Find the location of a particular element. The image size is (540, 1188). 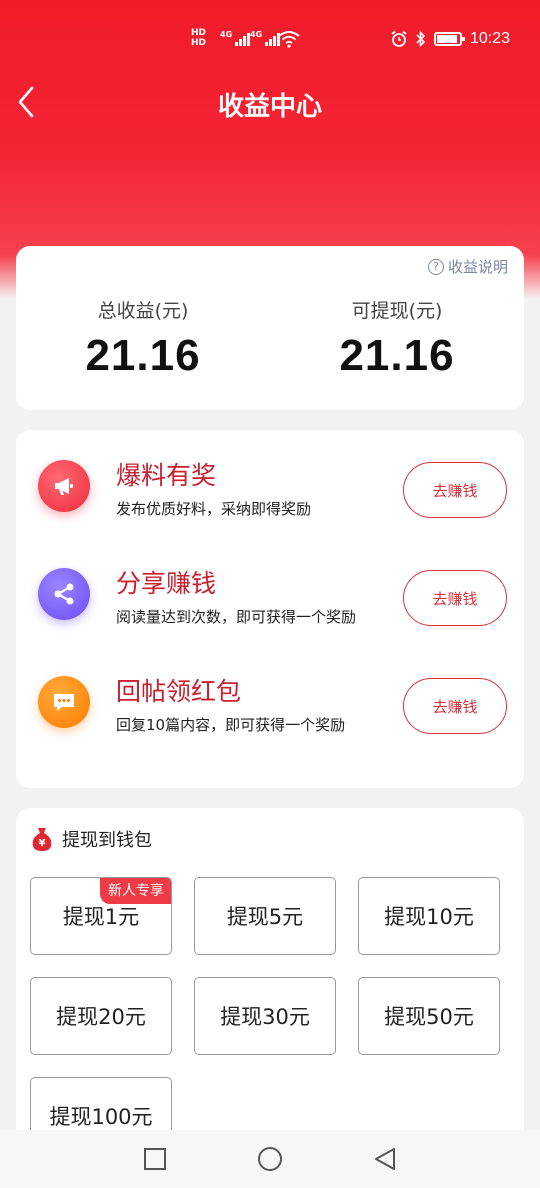

task-desc: 回复10篇内容，即可获得一个奖励 is located at coordinates (231, 725).